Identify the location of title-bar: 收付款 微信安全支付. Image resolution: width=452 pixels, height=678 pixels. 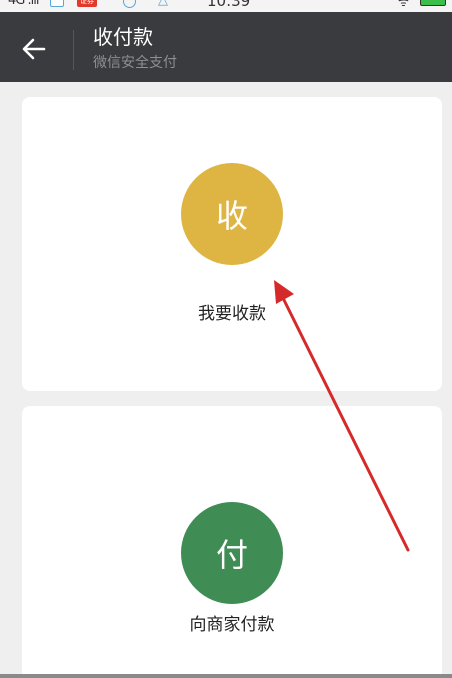
(226, 47).